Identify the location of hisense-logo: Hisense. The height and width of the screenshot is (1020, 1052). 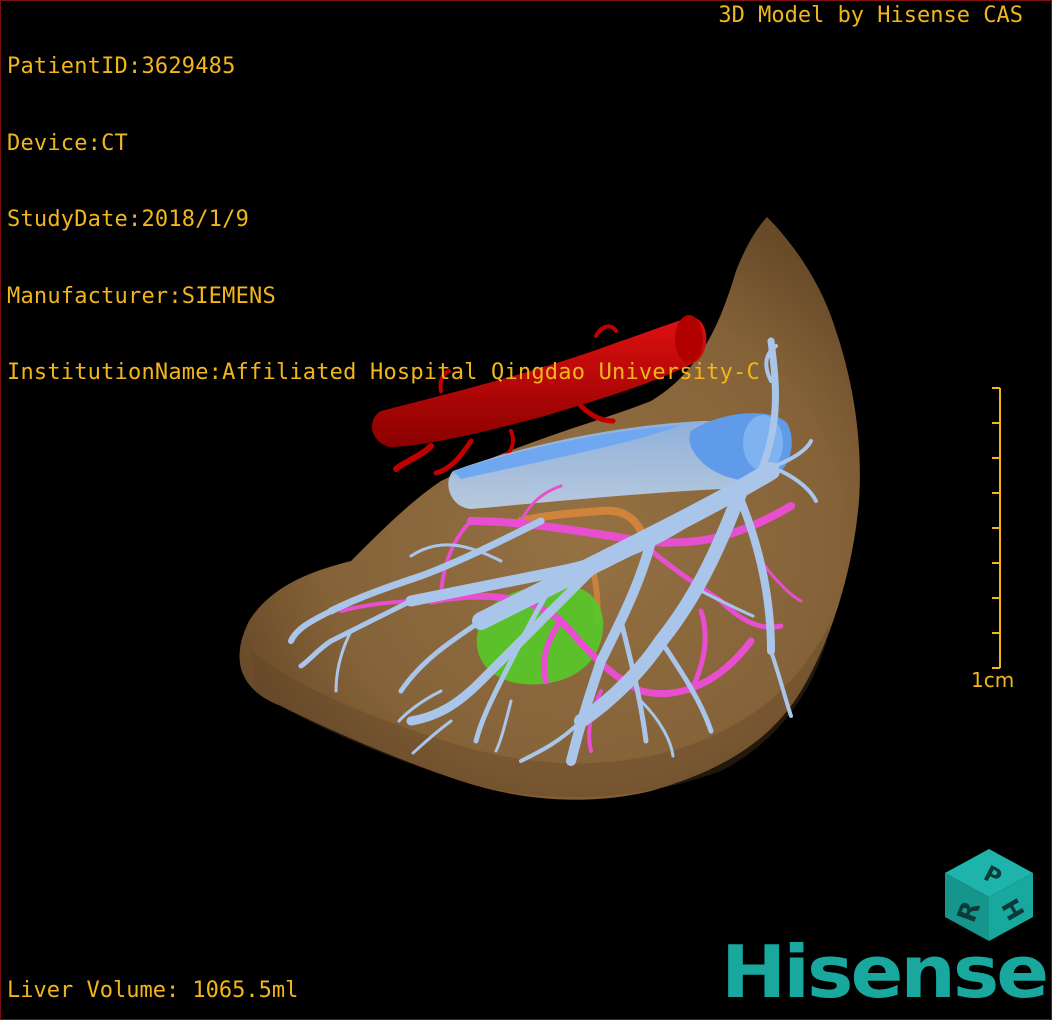
(885, 973).